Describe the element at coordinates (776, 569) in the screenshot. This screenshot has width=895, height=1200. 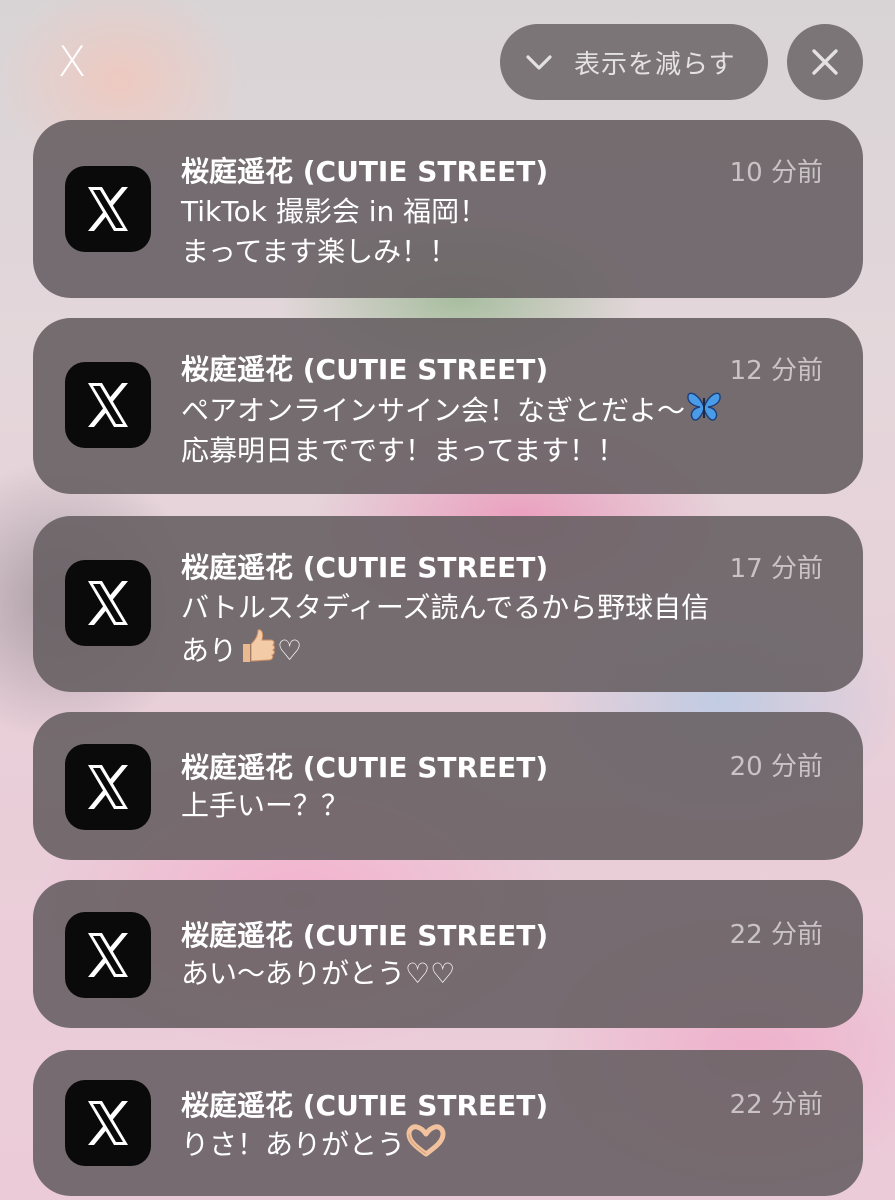
I see `notification-time: 17 分前` at that location.